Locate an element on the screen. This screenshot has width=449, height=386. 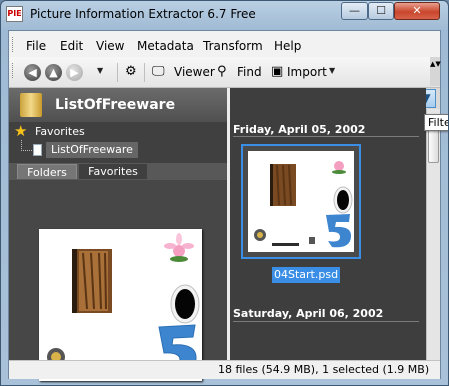
date-group-header: Saturday, April 06, 2002 is located at coordinates (308, 313).